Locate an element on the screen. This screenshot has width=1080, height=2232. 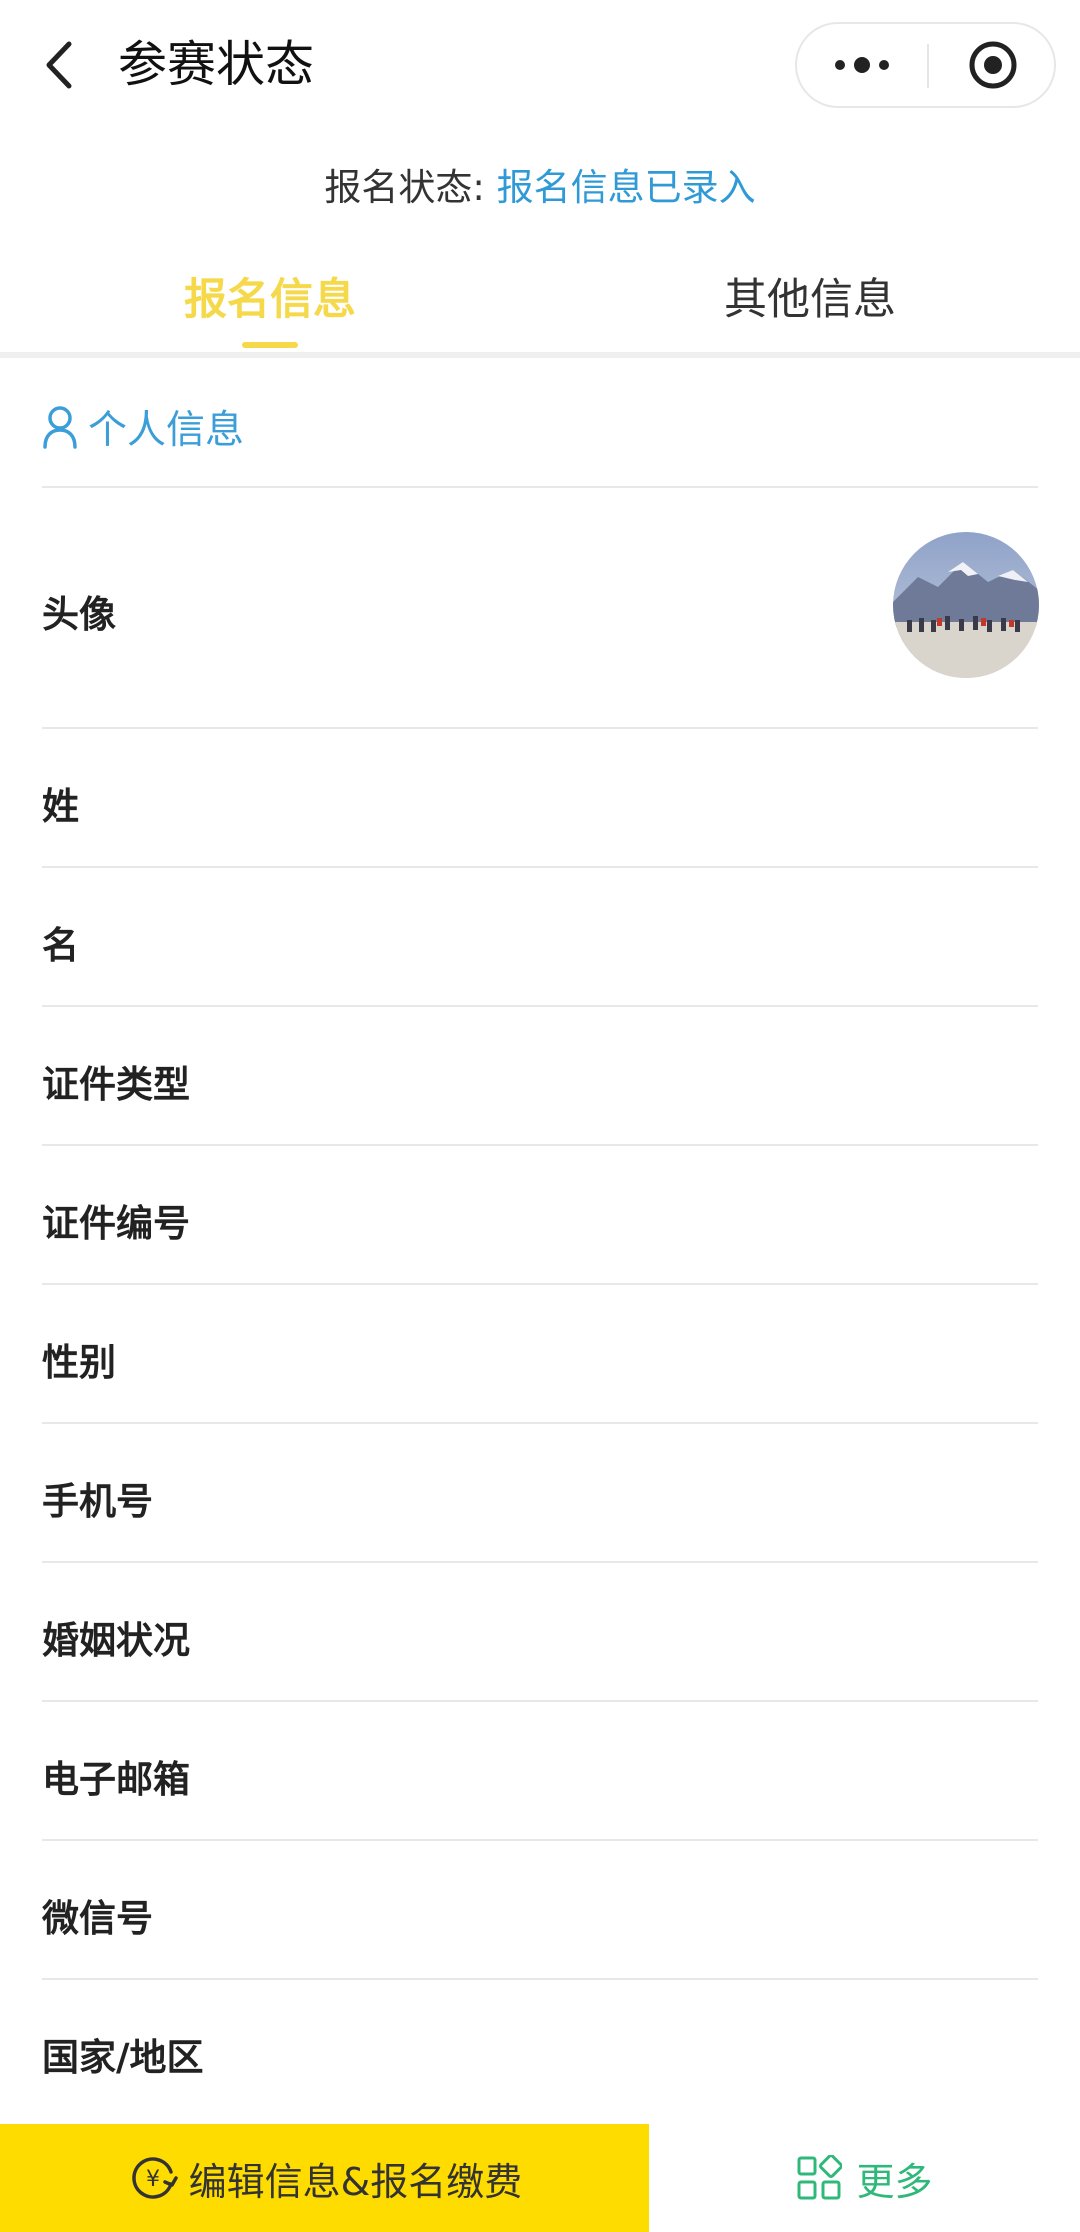
field-label-email: 电子邮箱 is located at coordinates (116, 1779).